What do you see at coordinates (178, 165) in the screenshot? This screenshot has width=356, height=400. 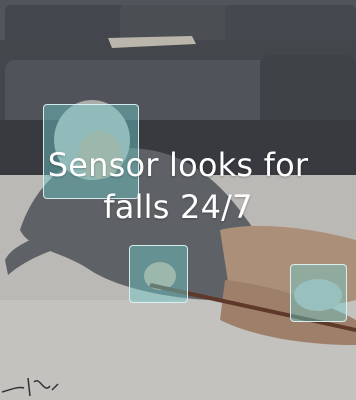 I see `headline-line-1: Sensor looks for` at bounding box center [178, 165].